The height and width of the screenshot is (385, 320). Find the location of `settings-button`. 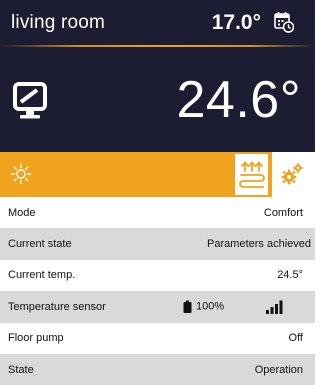

settings-button is located at coordinates (293, 174).